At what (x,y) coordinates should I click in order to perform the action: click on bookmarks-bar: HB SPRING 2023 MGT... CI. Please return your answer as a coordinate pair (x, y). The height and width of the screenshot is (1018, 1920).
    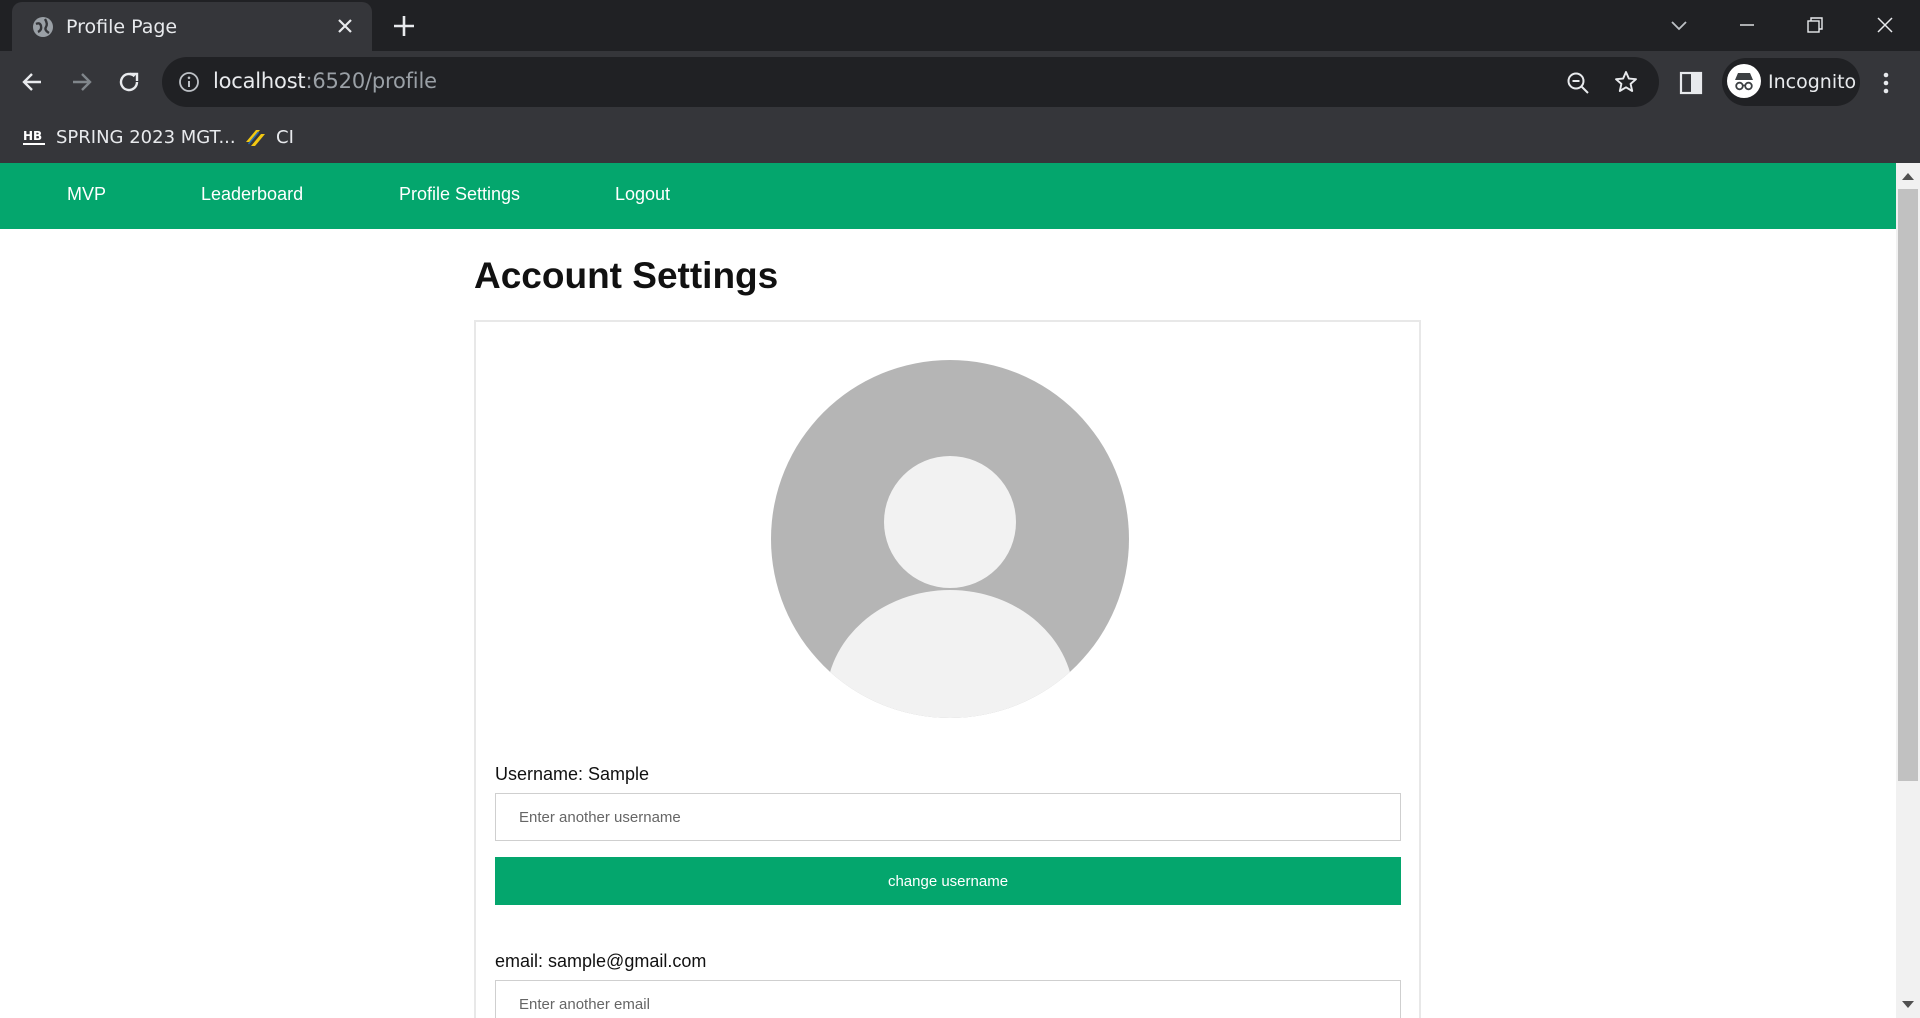
    Looking at the image, I should click on (960, 138).